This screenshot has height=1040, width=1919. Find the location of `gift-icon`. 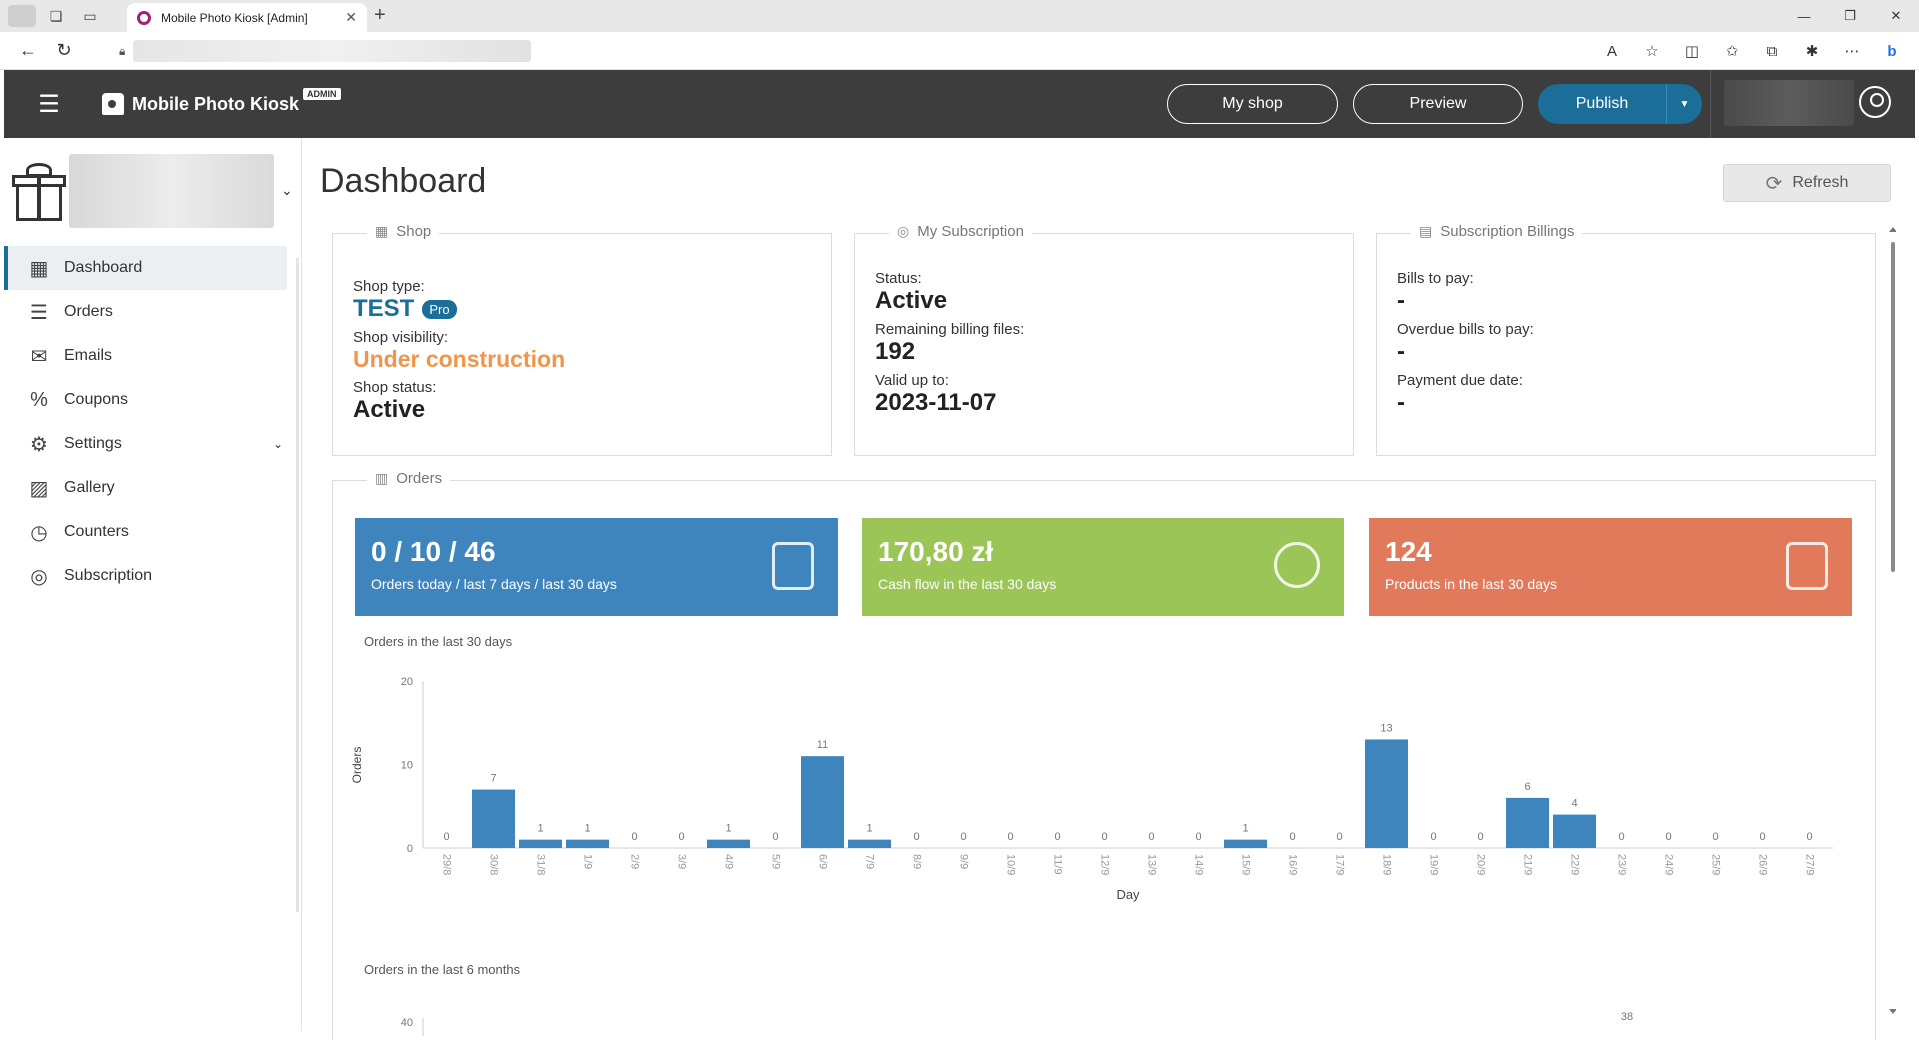

gift-icon is located at coordinates (39, 192).